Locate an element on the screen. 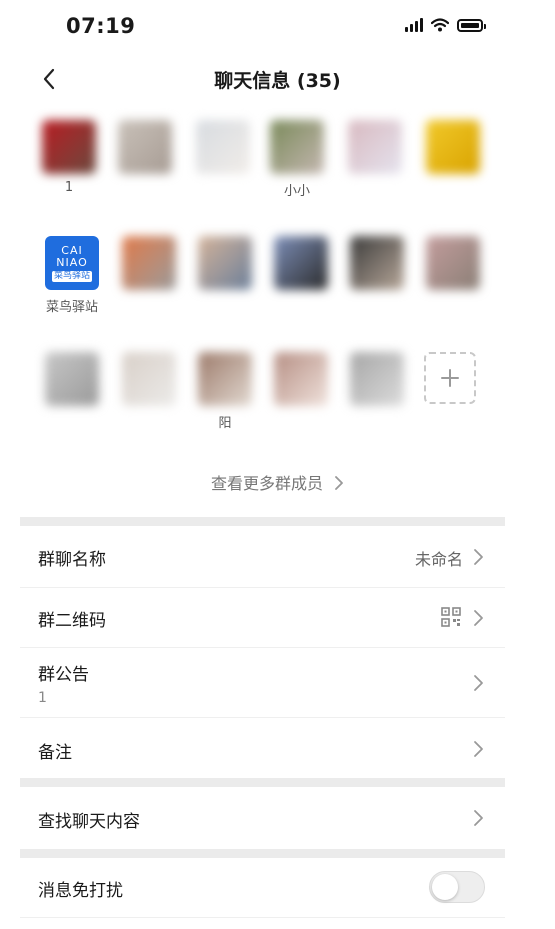  member-avatar: 阳 is located at coordinates (225, 391).